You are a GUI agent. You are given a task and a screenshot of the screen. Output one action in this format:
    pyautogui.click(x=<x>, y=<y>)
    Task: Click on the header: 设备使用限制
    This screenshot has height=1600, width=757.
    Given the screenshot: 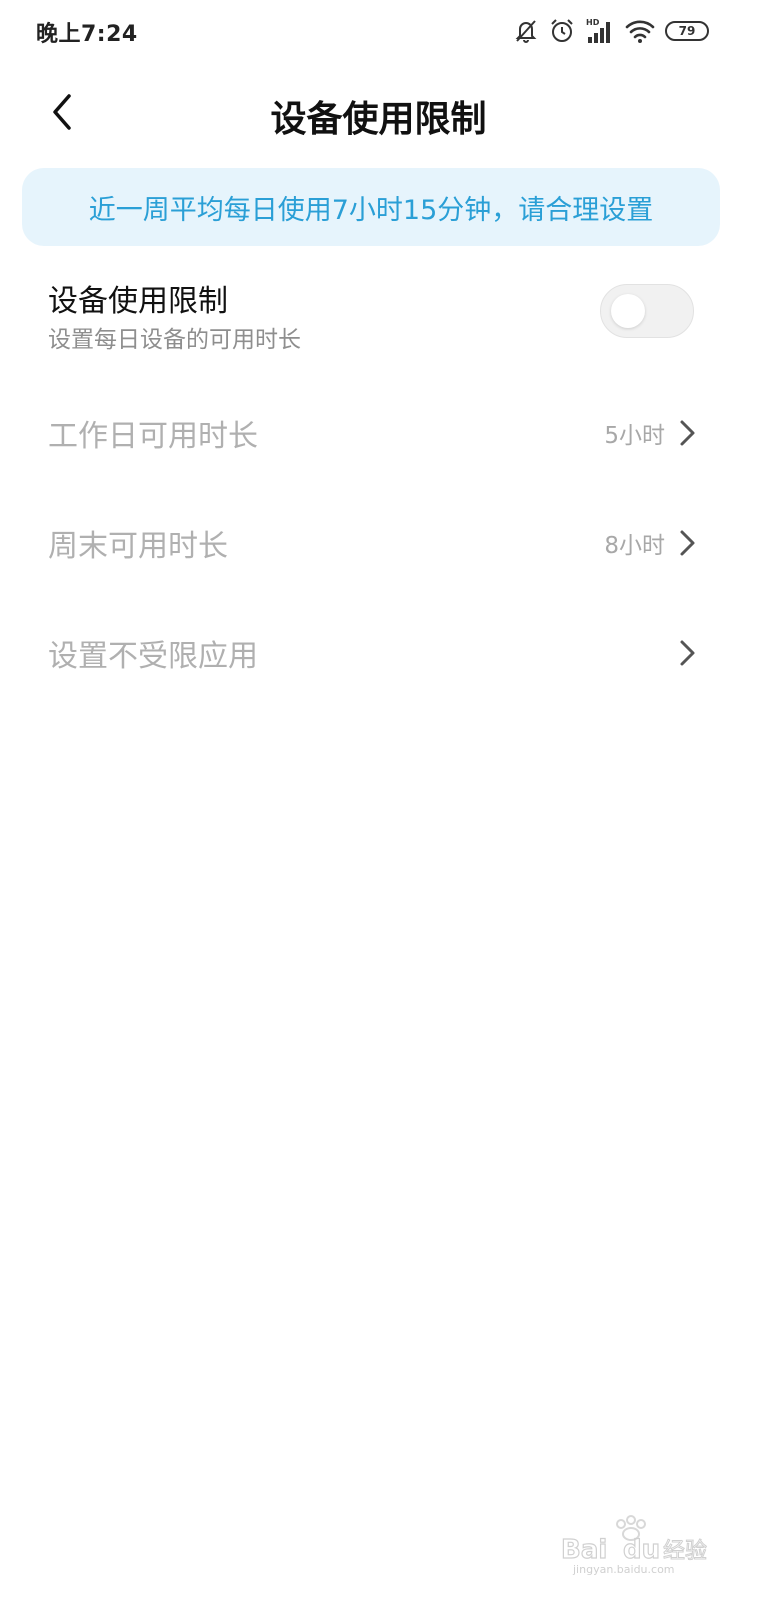 What is the action you would take?
    pyautogui.click(x=378, y=113)
    